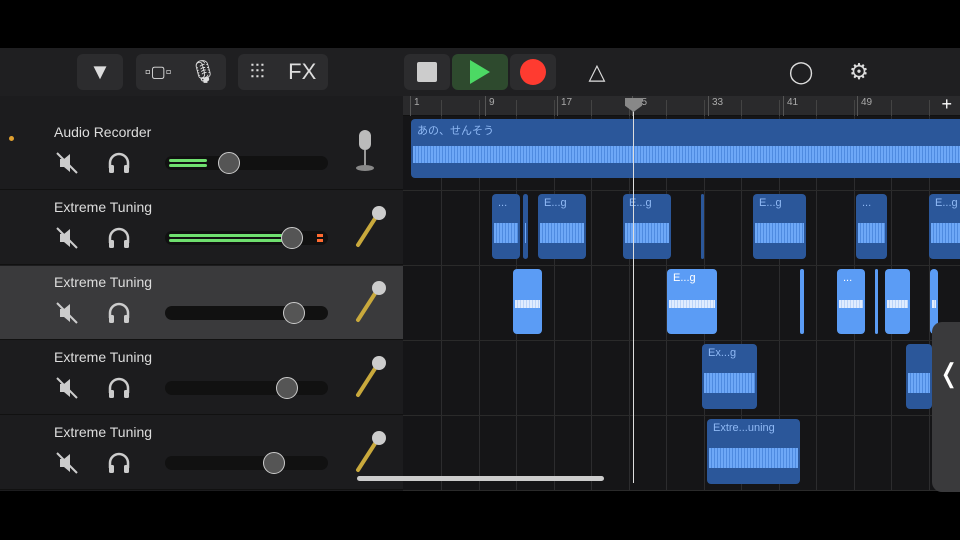 This screenshot has height=540, width=960. I want to click on control-bar: ▼ ▫▢▫ 🎙︎ ⫶⫶⫶ FX △ ◯ ⚙, so click(480, 72).